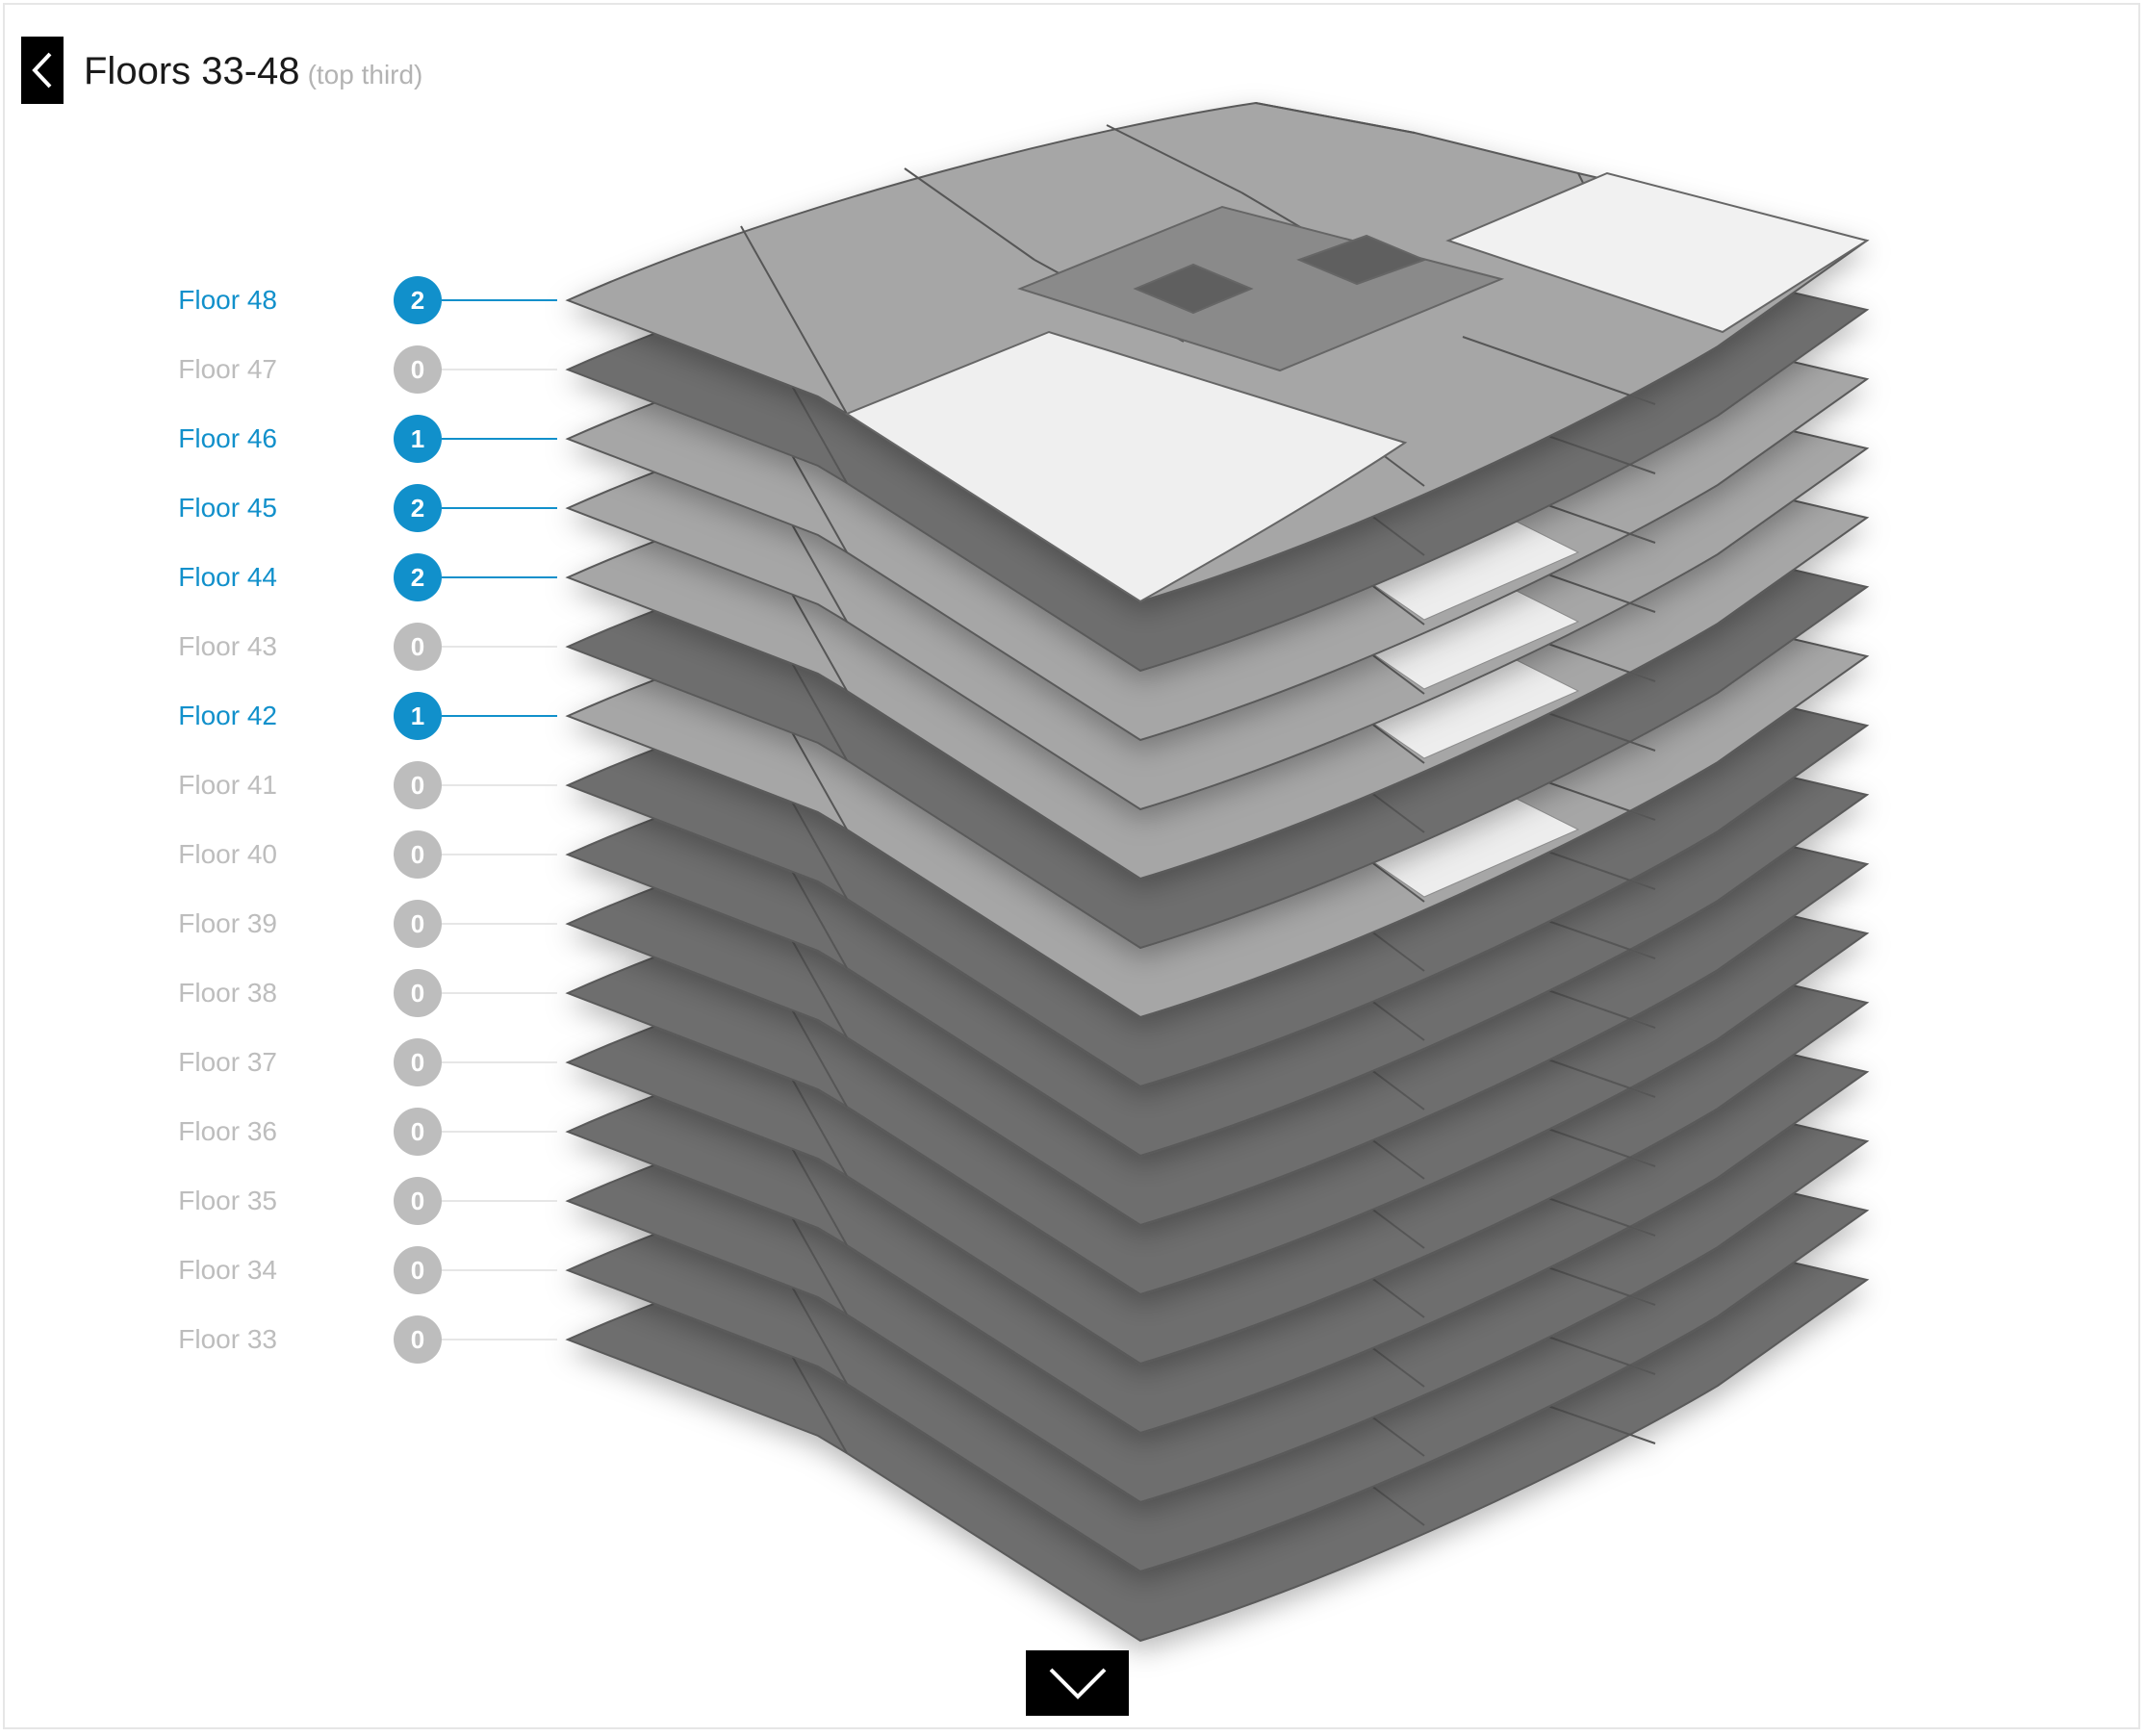 The height and width of the screenshot is (1736, 2146). Describe the element at coordinates (228, 577) in the screenshot. I see `floor-label: Floor 44` at that location.